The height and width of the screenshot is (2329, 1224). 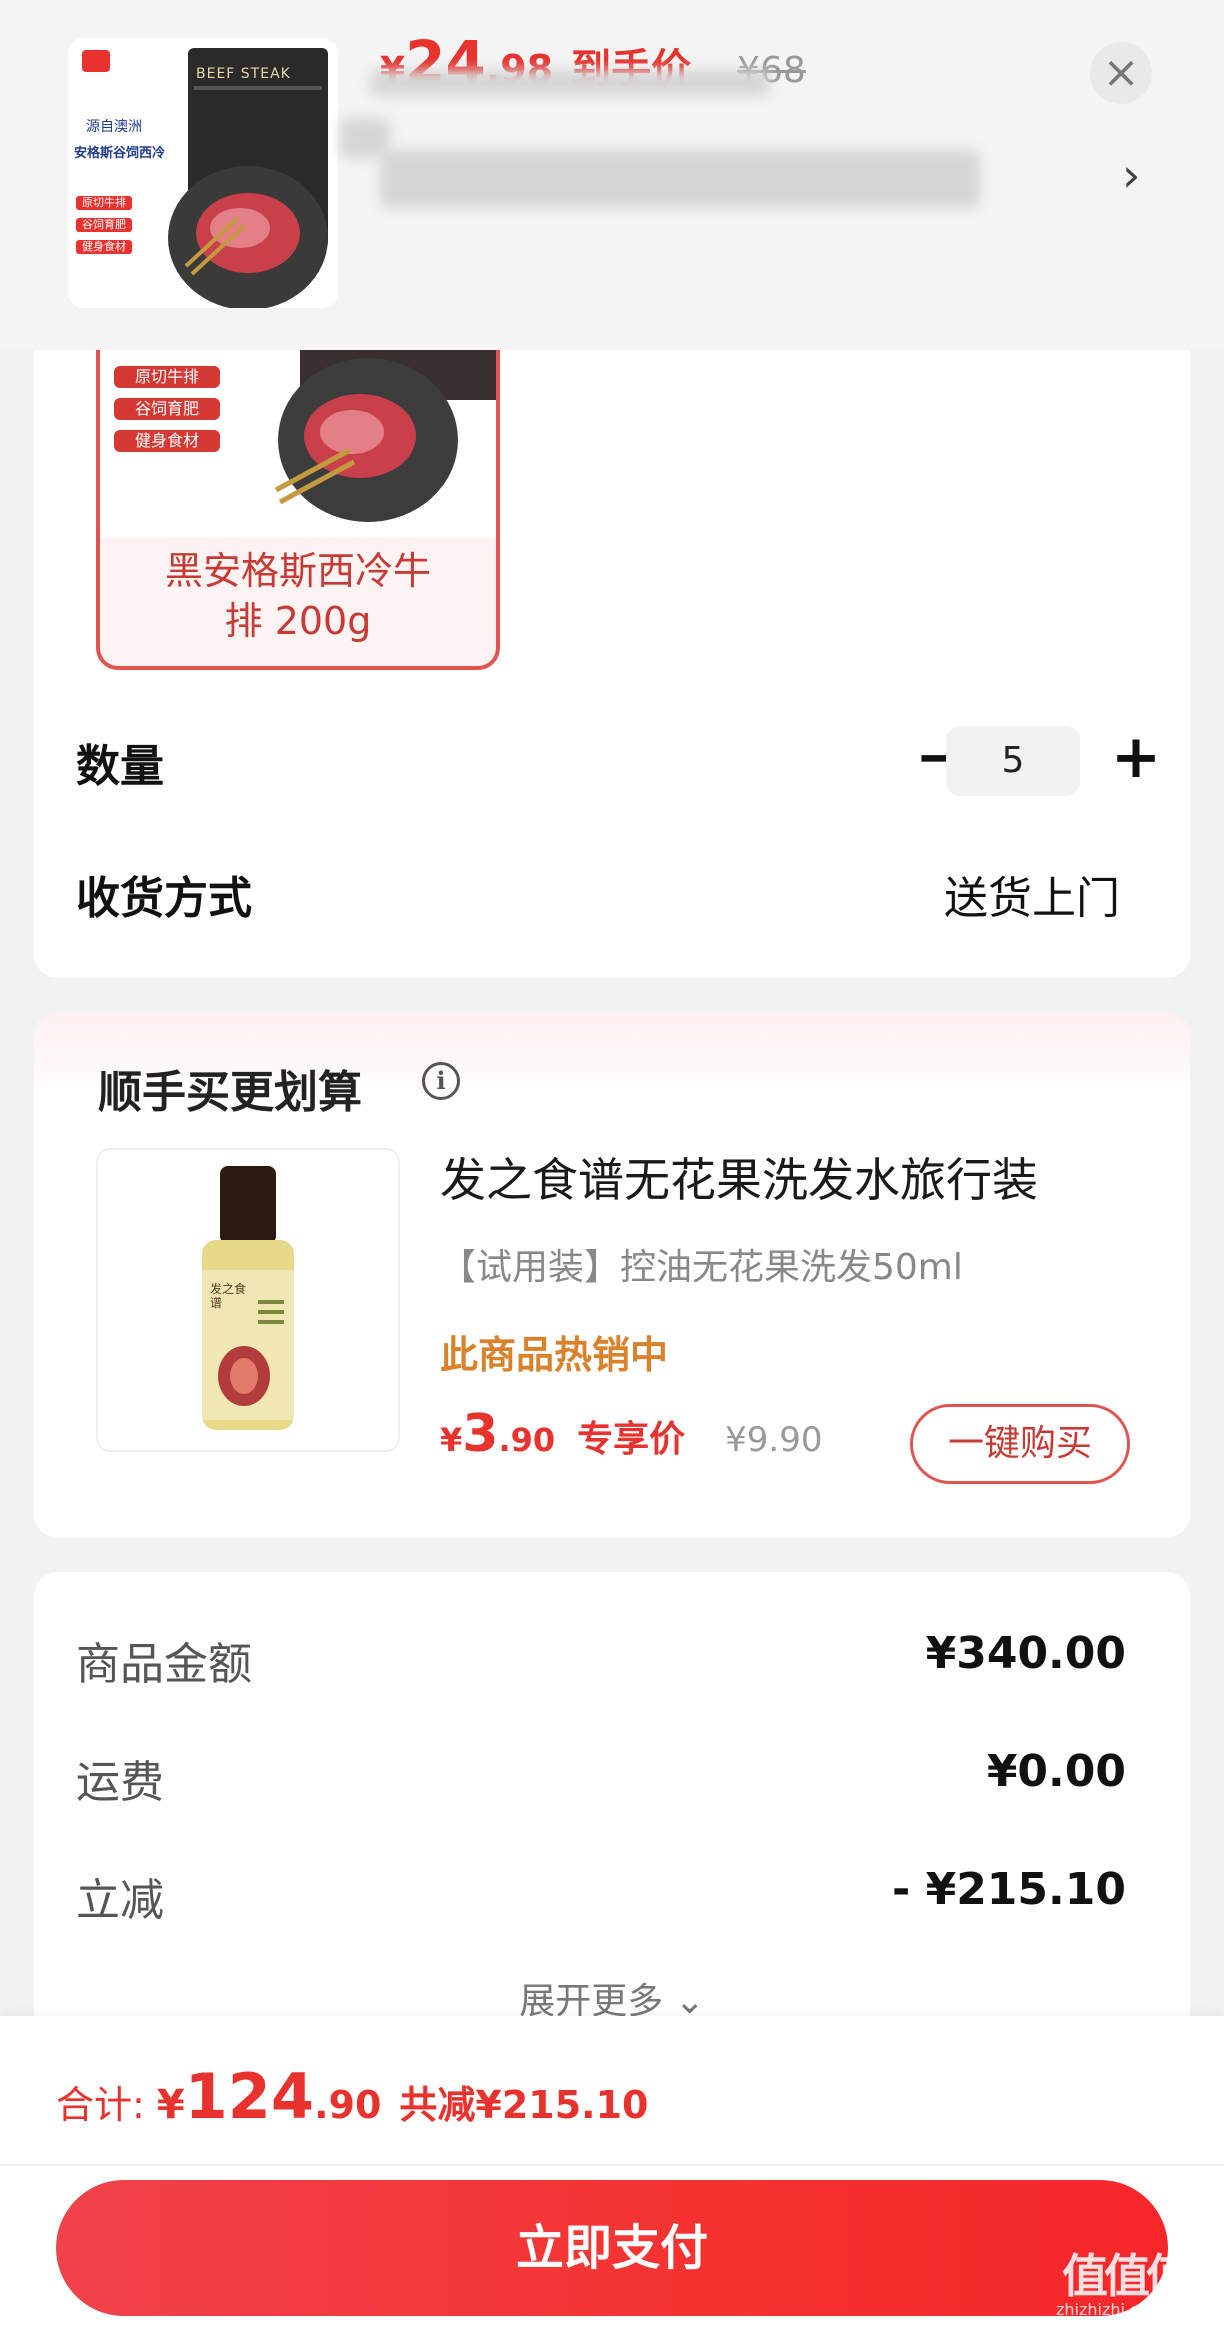 I want to click on spec-badge: 谷饲育肥, so click(x=166, y=408).